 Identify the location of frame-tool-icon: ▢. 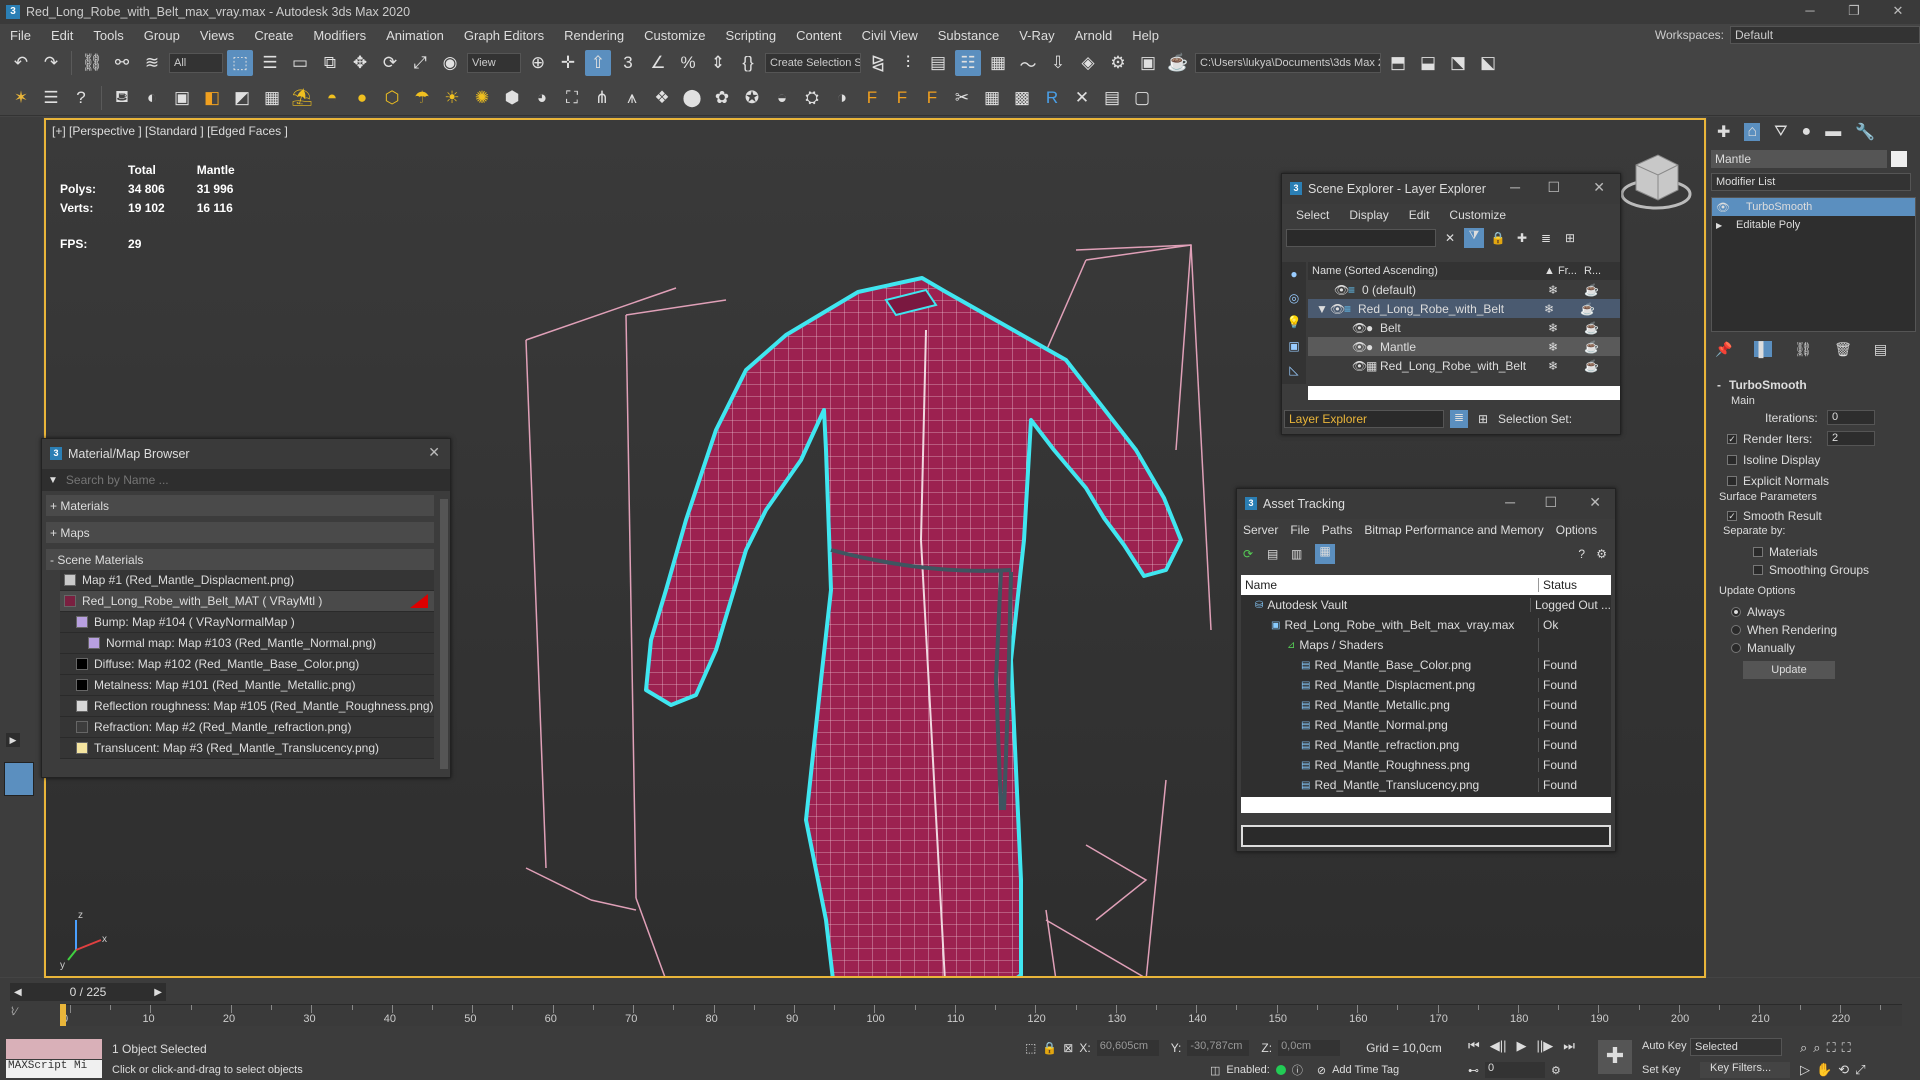
(1142, 98).